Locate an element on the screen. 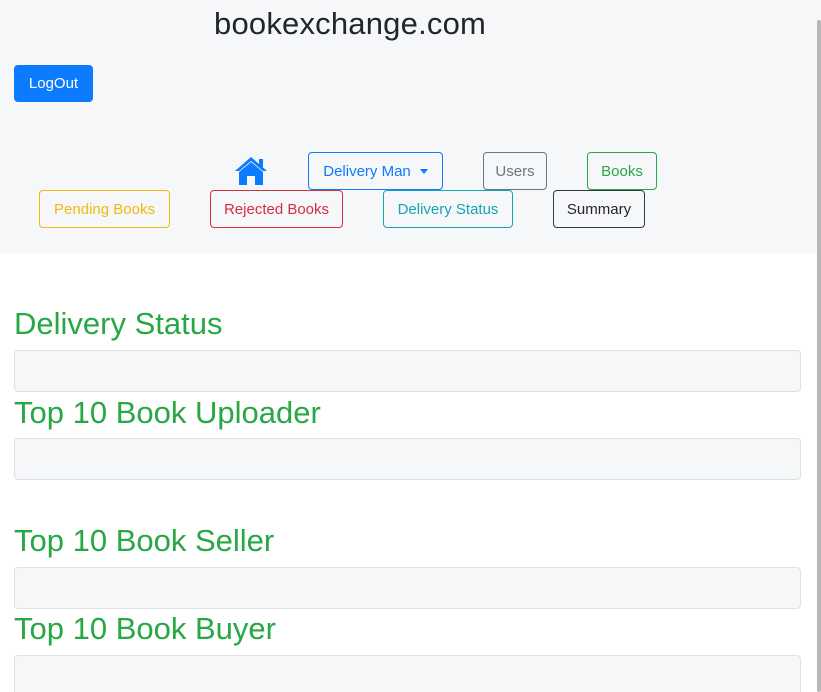  top-seller-panel is located at coordinates (407, 588).